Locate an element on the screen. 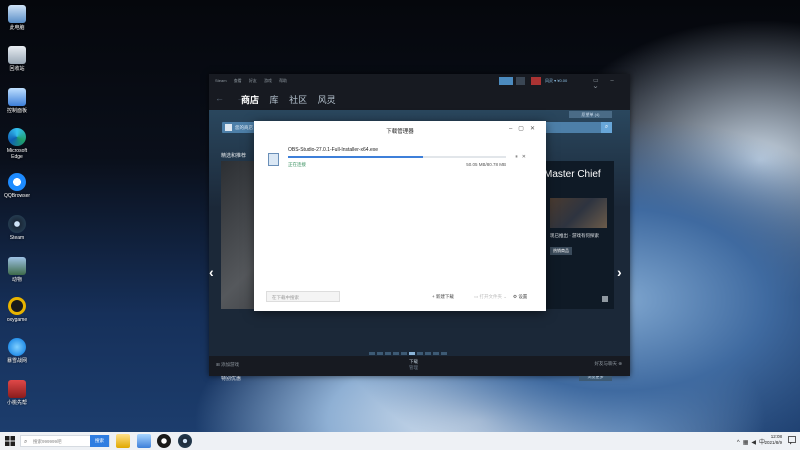  computer-icon is located at coordinates (17, 14).